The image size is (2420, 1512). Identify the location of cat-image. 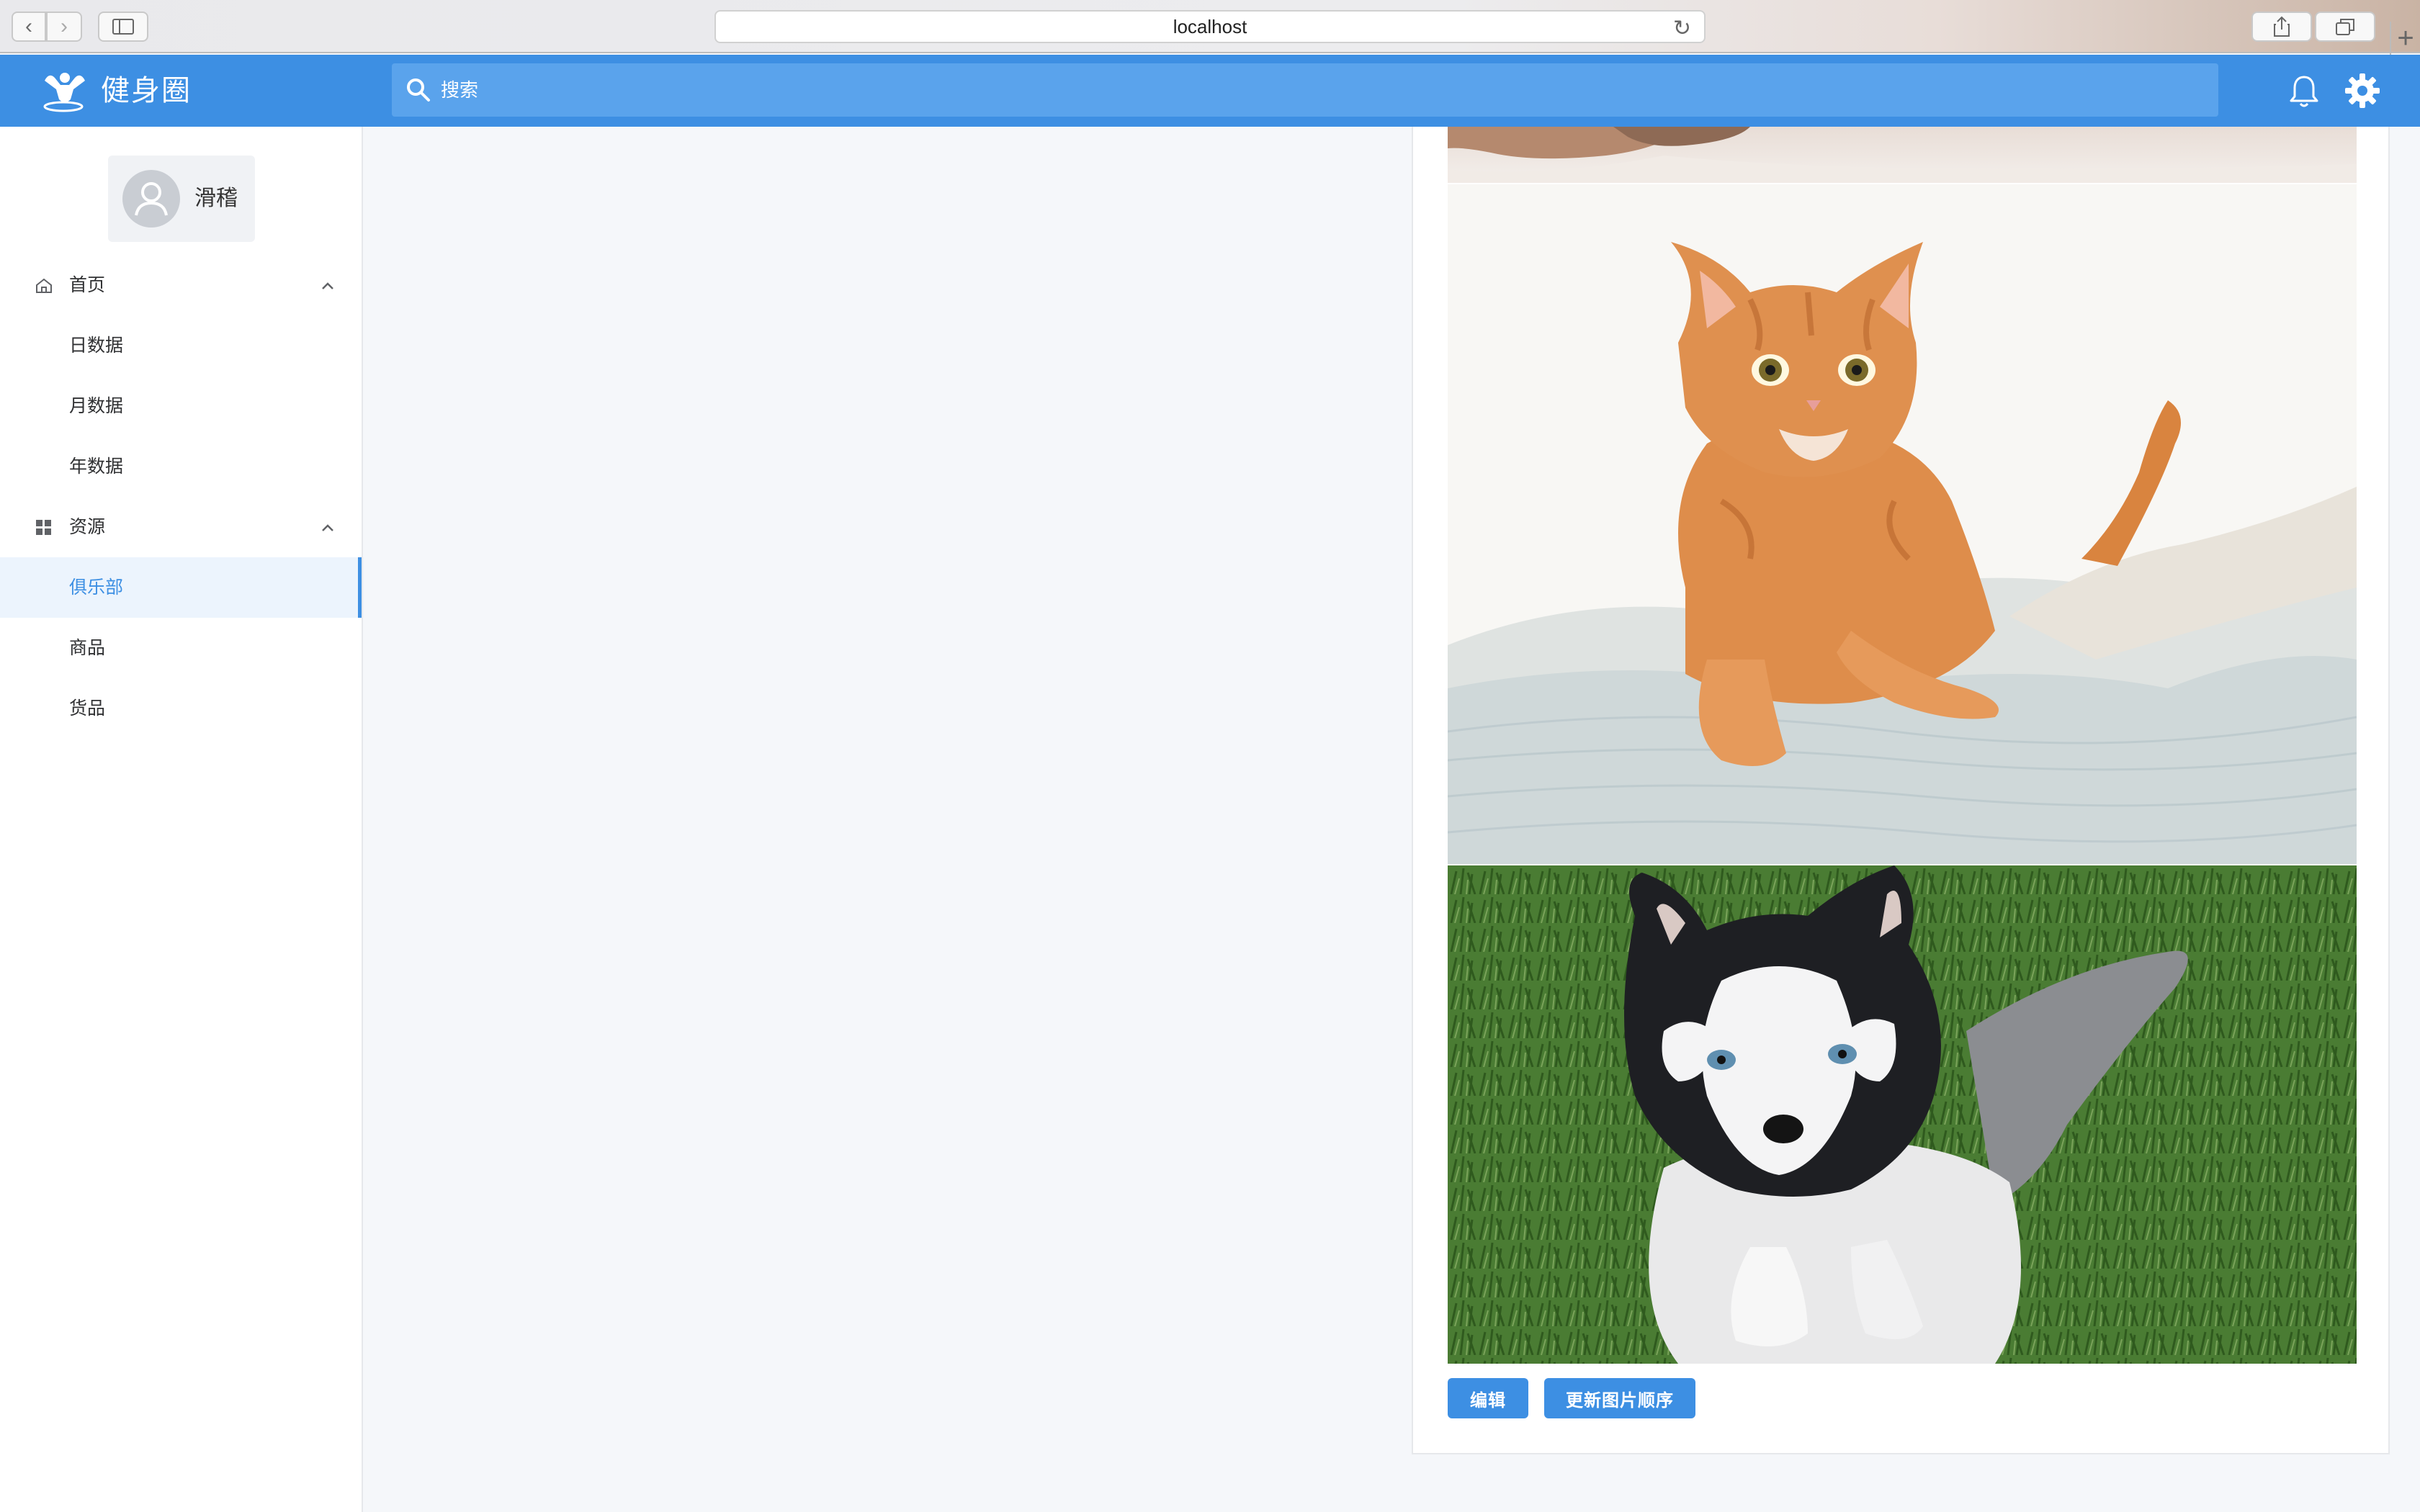
(1903, 155).